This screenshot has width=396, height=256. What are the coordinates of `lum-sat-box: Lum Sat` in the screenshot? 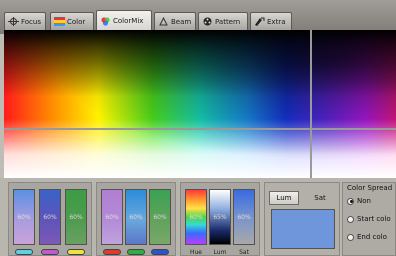 It's located at (302, 219).